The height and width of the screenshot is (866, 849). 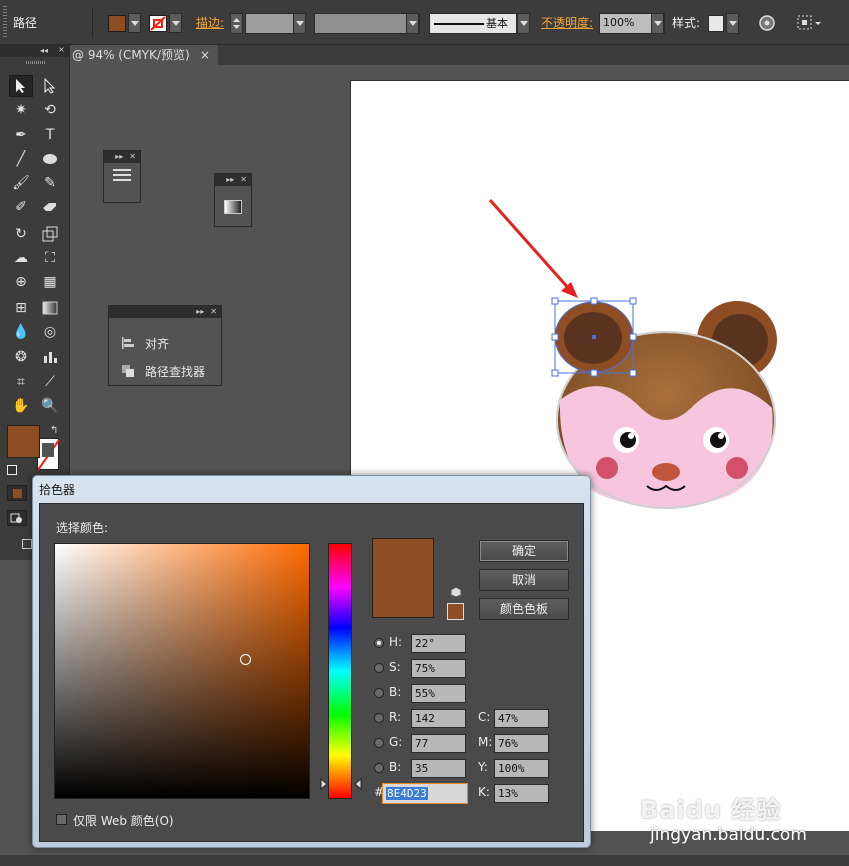 What do you see at coordinates (175, 371) in the screenshot?
I see `pathfinder-label: 路径查找器` at bounding box center [175, 371].